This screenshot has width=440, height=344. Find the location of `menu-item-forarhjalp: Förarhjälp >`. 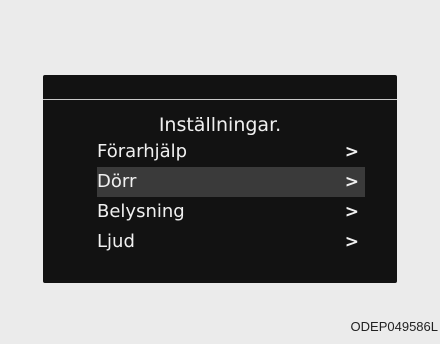

menu-item-forarhjalp: Förarhjälp > is located at coordinates (231, 152).